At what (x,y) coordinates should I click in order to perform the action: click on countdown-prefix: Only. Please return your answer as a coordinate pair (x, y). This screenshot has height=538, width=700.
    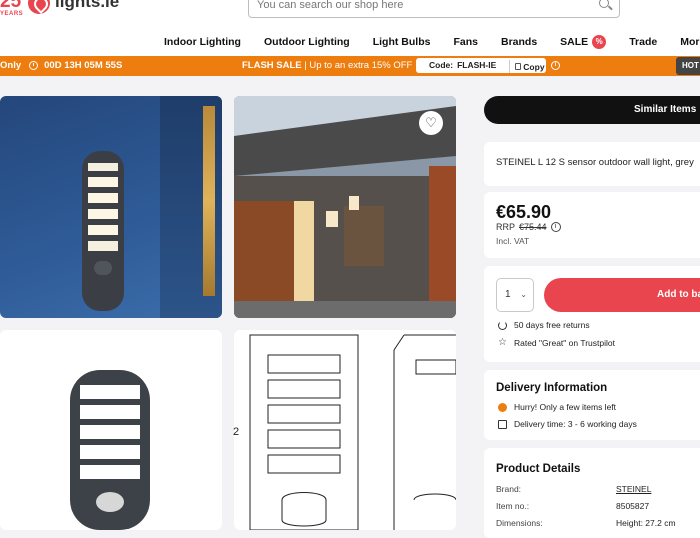
    Looking at the image, I should click on (11, 65).